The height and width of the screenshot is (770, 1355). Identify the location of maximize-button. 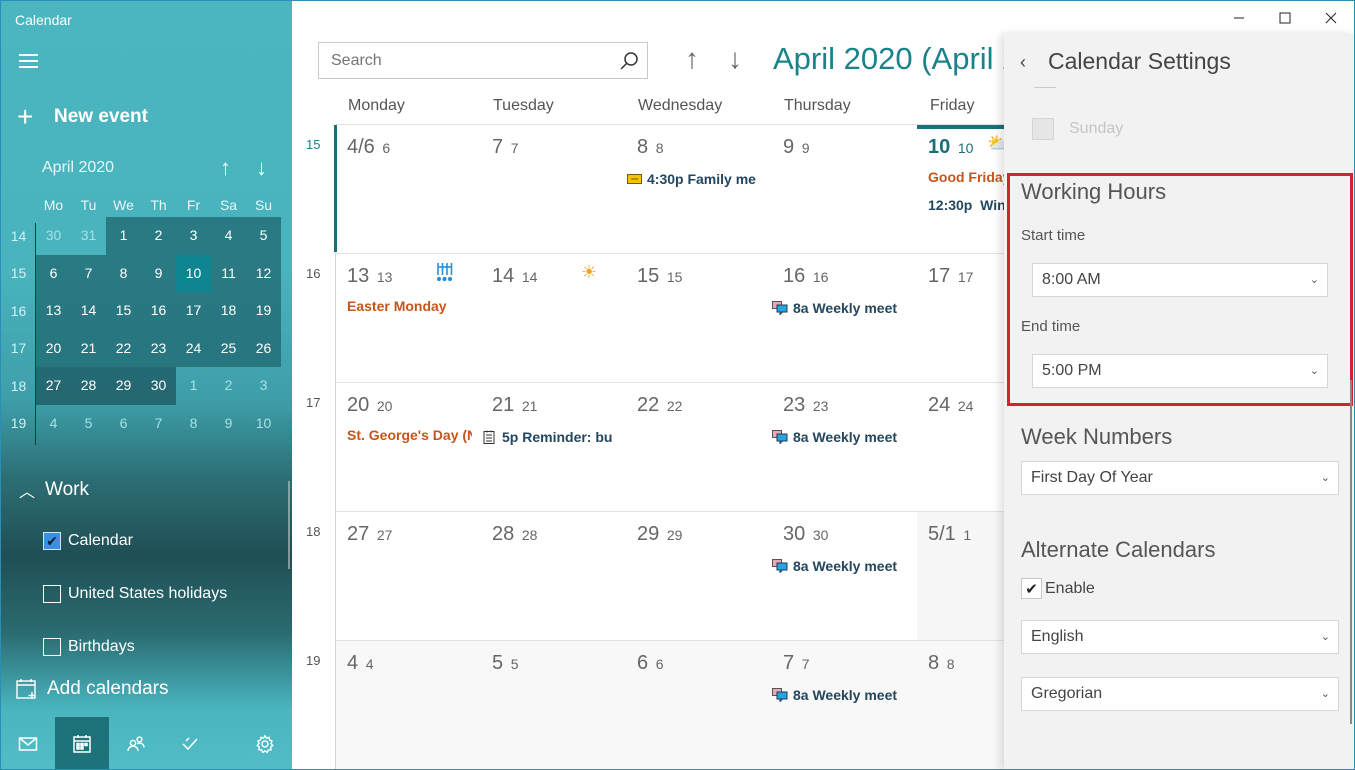
(1285, 18).